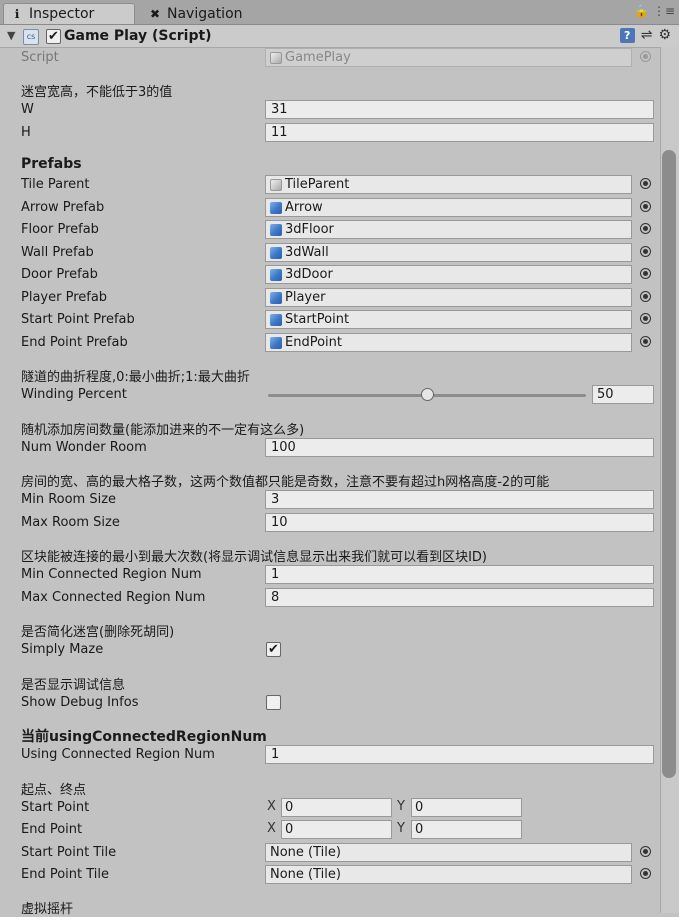 This screenshot has height=917, width=679. Describe the element at coordinates (664, 35) in the screenshot. I see `gear-icon: ⚙` at that location.